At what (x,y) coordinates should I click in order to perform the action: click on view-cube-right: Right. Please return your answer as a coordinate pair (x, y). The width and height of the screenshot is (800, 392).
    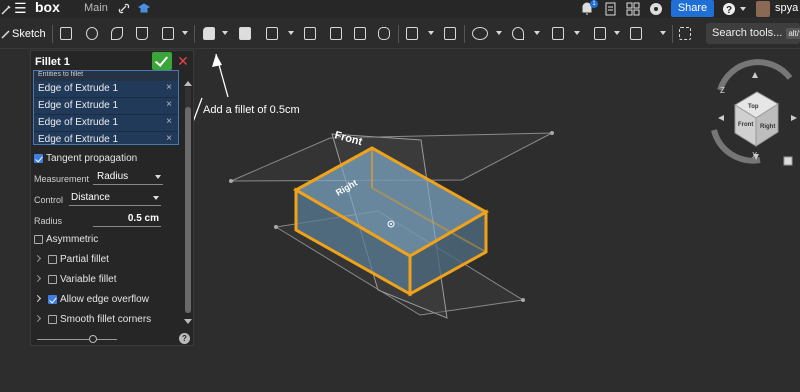
    Looking at the image, I should click on (767, 127).